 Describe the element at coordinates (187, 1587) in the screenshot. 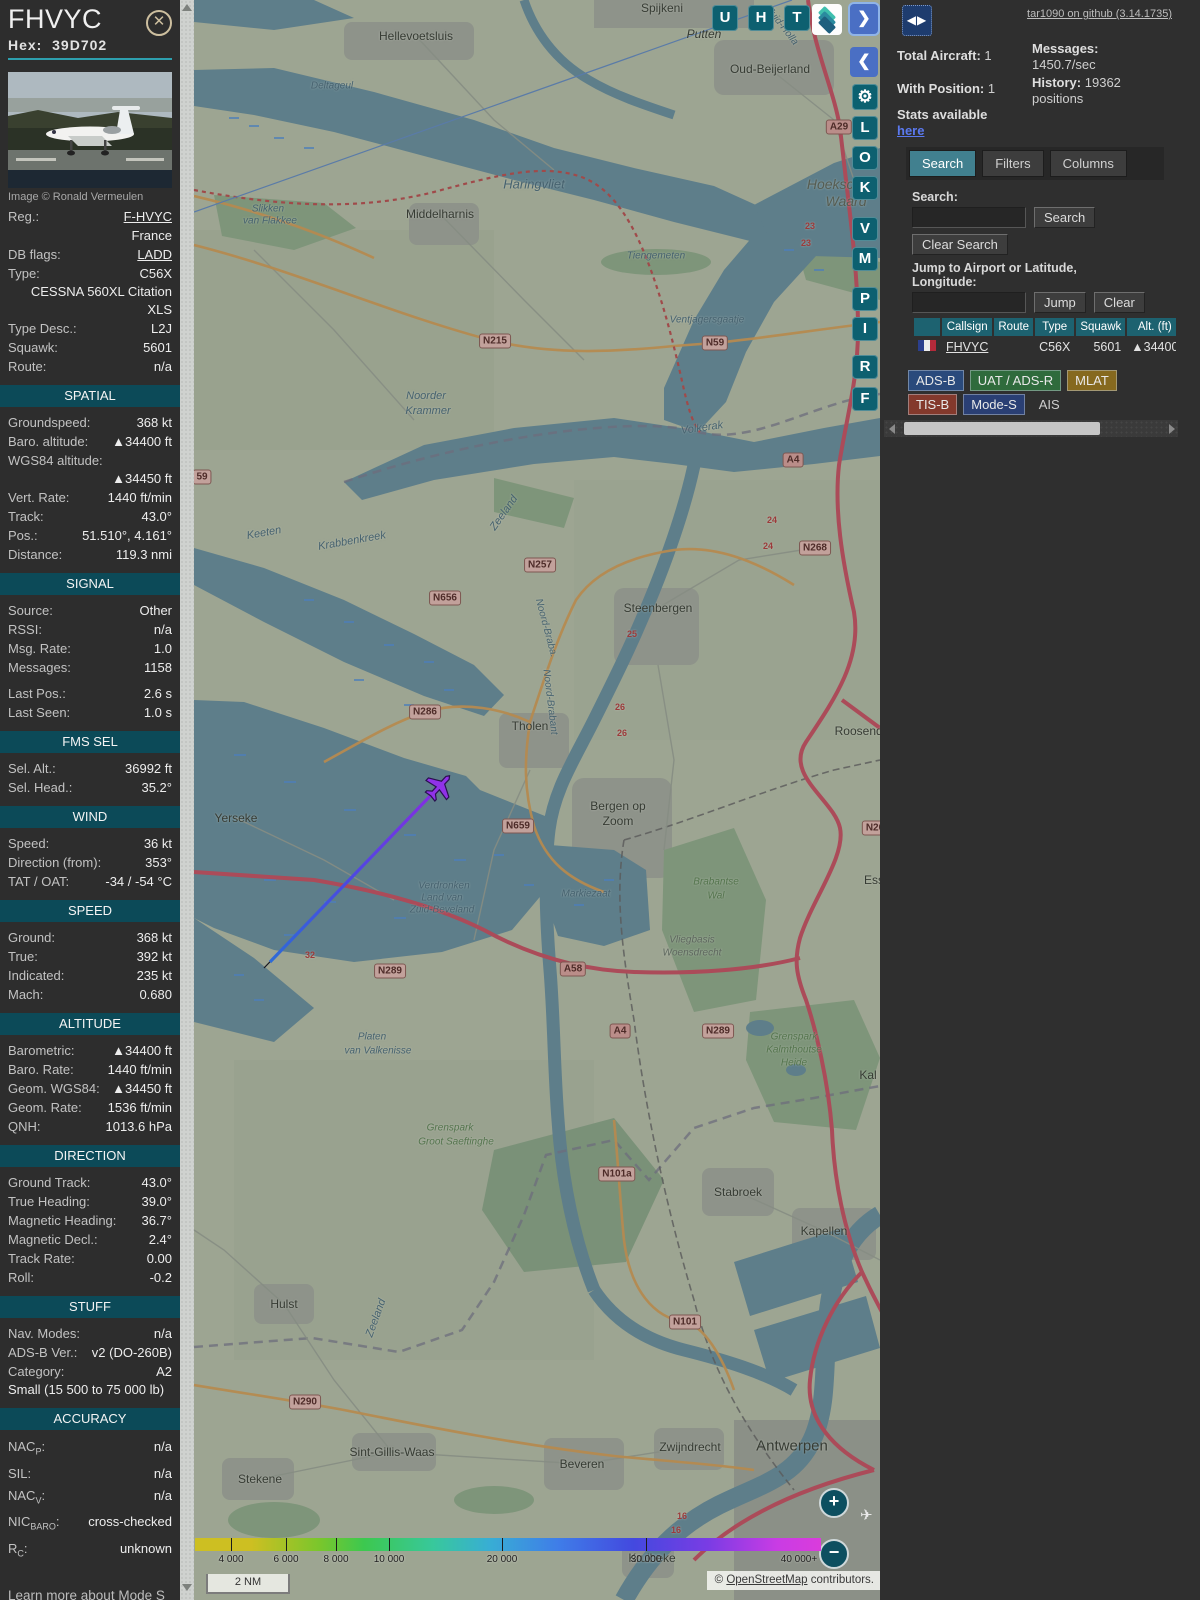

I see `scrollbar-down-arrow` at that location.